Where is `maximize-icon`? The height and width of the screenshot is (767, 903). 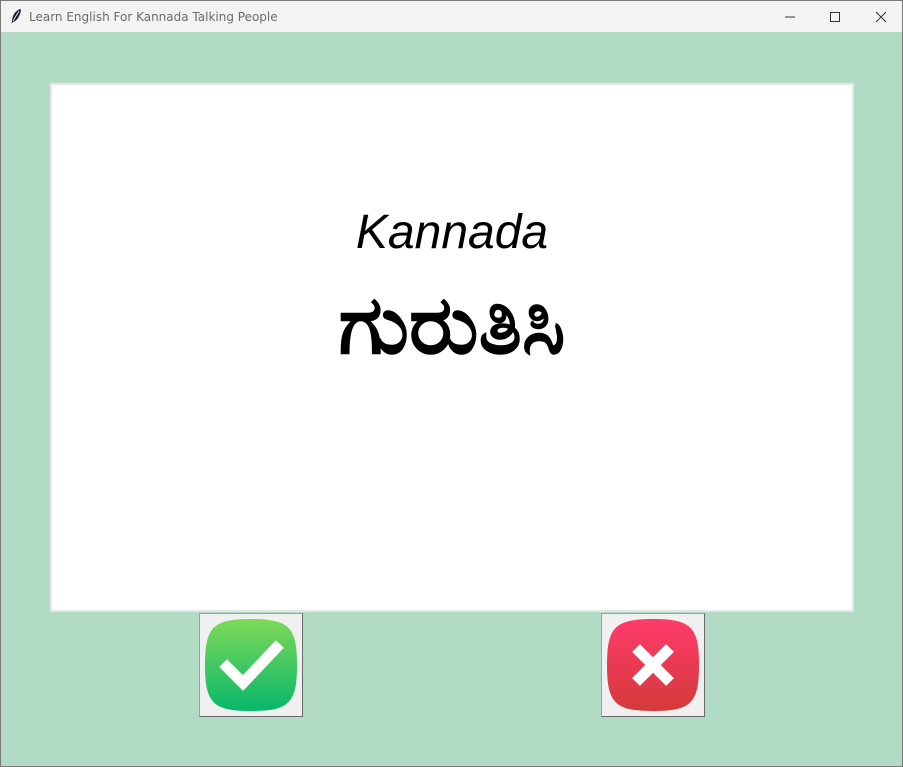
maximize-icon is located at coordinates (835, 16).